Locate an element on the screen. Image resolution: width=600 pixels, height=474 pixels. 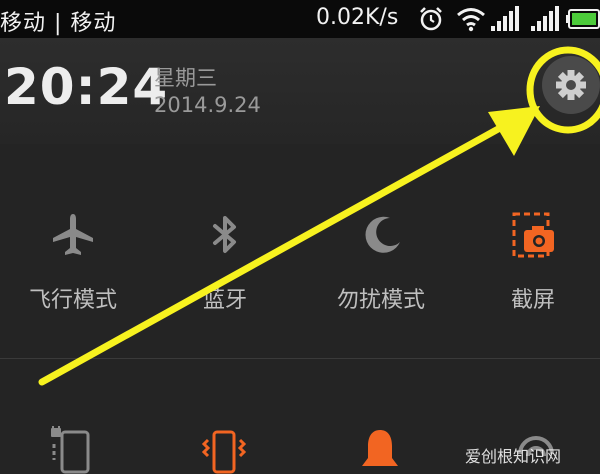
airplane-icon is located at coordinates (73, 234).